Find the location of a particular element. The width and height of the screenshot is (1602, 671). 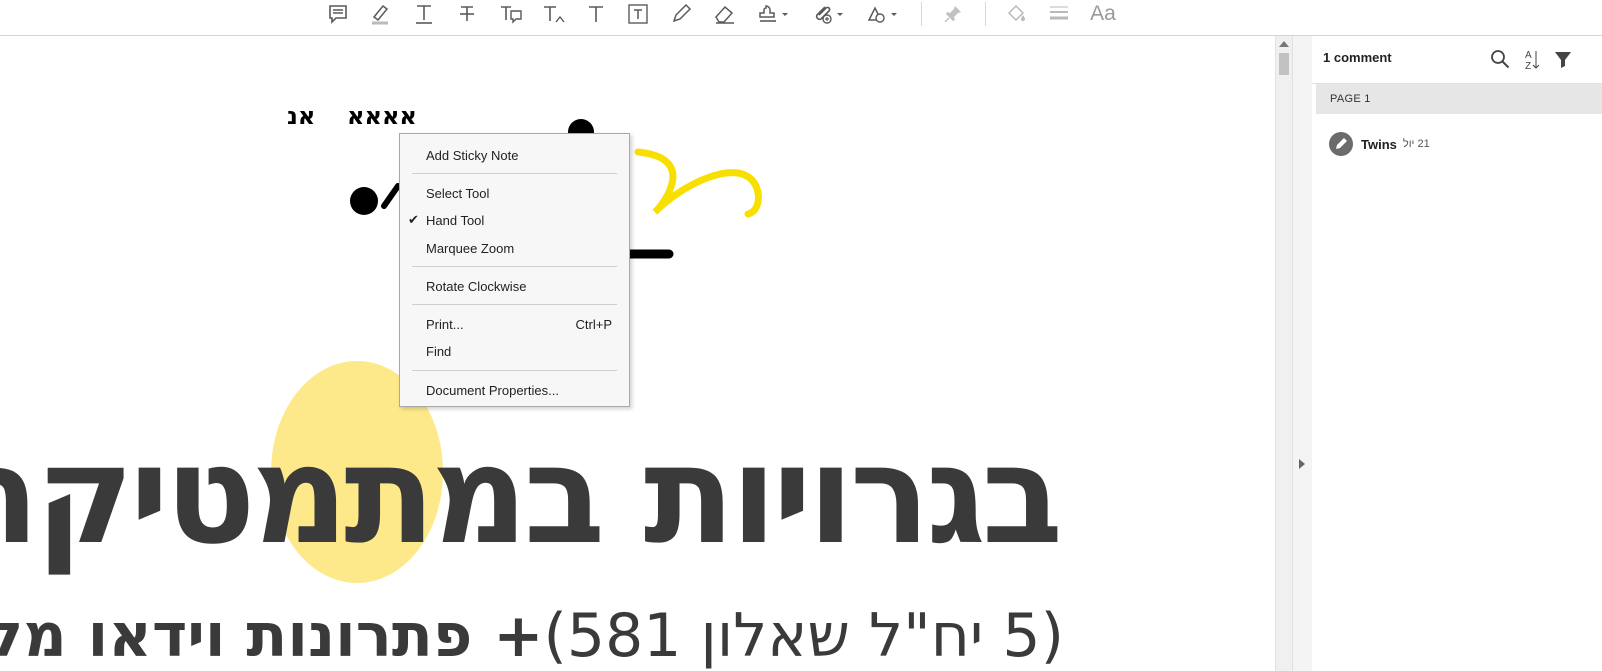

comment-item: Twins 21 יול is located at coordinates (1379, 144).